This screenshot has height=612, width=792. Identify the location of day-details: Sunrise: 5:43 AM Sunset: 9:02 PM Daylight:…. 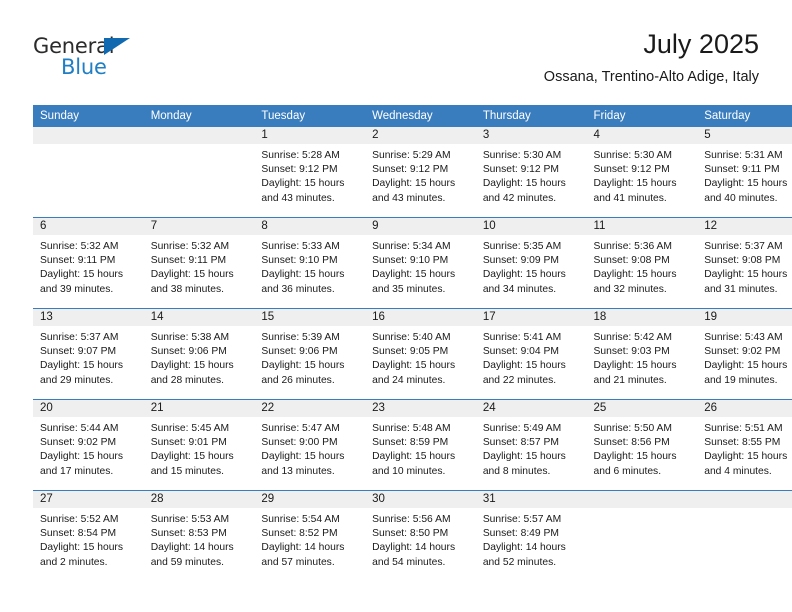
(744, 357).